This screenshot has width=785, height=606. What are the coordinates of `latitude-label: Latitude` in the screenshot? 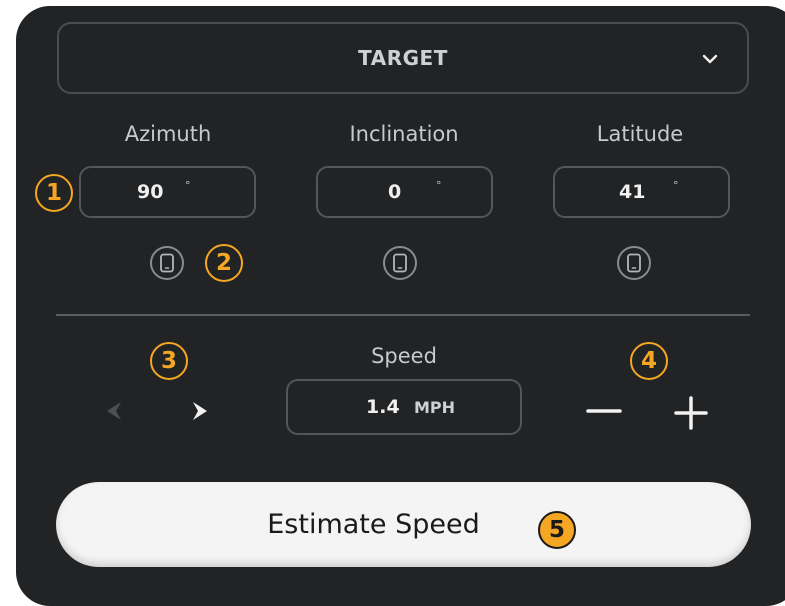 It's located at (640, 134).